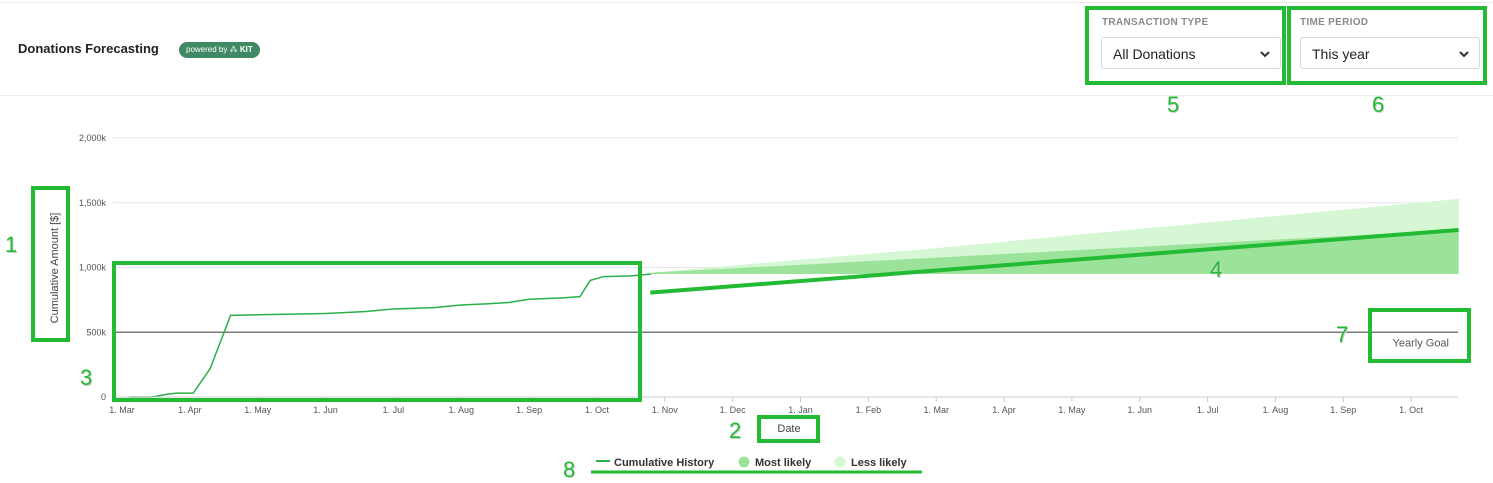  Describe the element at coordinates (1421, 343) in the screenshot. I see `yearly-goal-label: Yearly Goal` at that location.